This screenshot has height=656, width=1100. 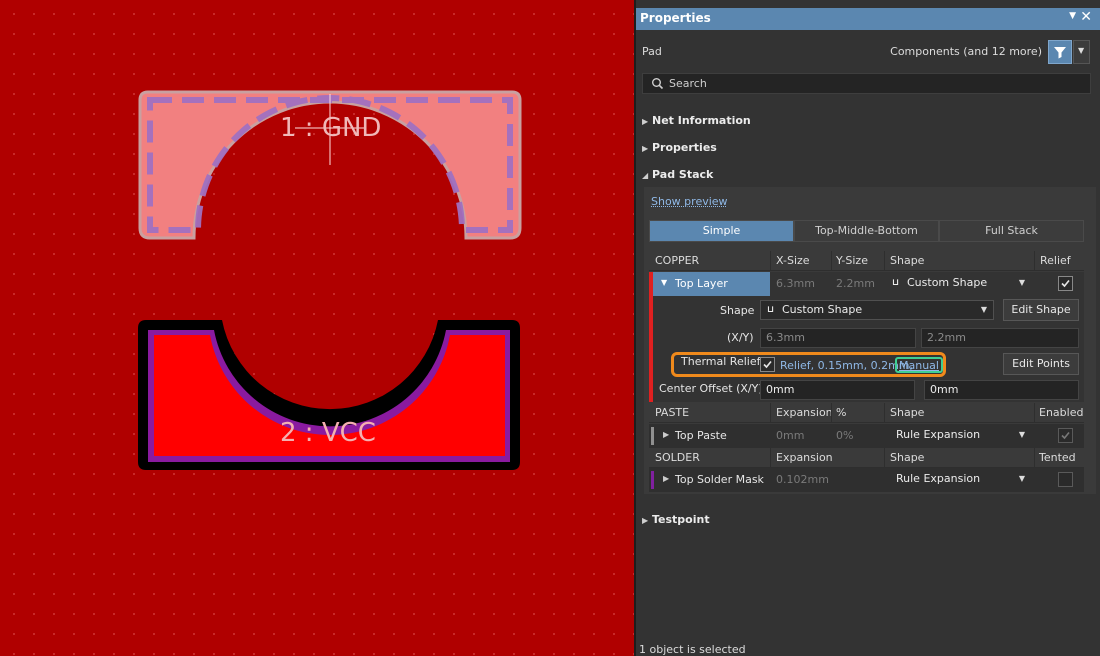 I want to click on search-input, so click(x=869, y=83).